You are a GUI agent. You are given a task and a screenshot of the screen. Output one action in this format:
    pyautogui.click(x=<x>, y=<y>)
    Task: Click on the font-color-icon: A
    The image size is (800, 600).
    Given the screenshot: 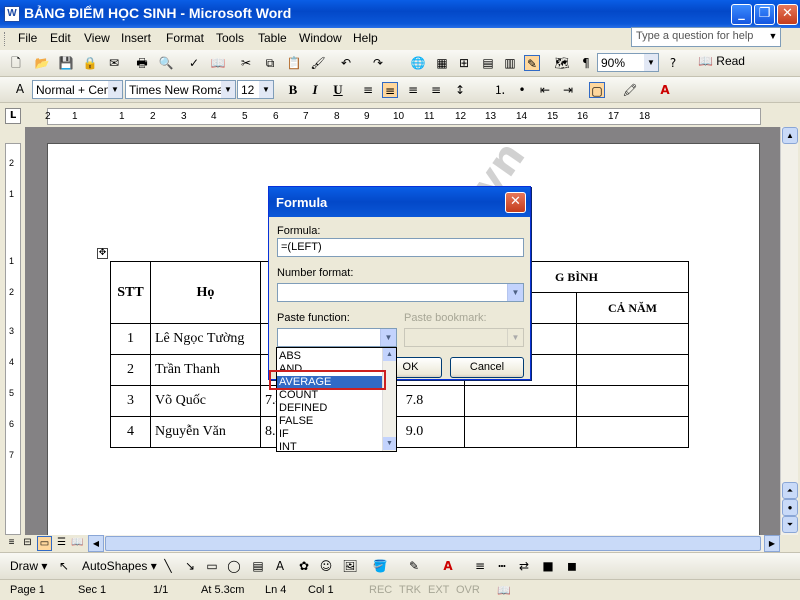 What is the action you would take?
    pyautogui.click(x=448, y=566)
    